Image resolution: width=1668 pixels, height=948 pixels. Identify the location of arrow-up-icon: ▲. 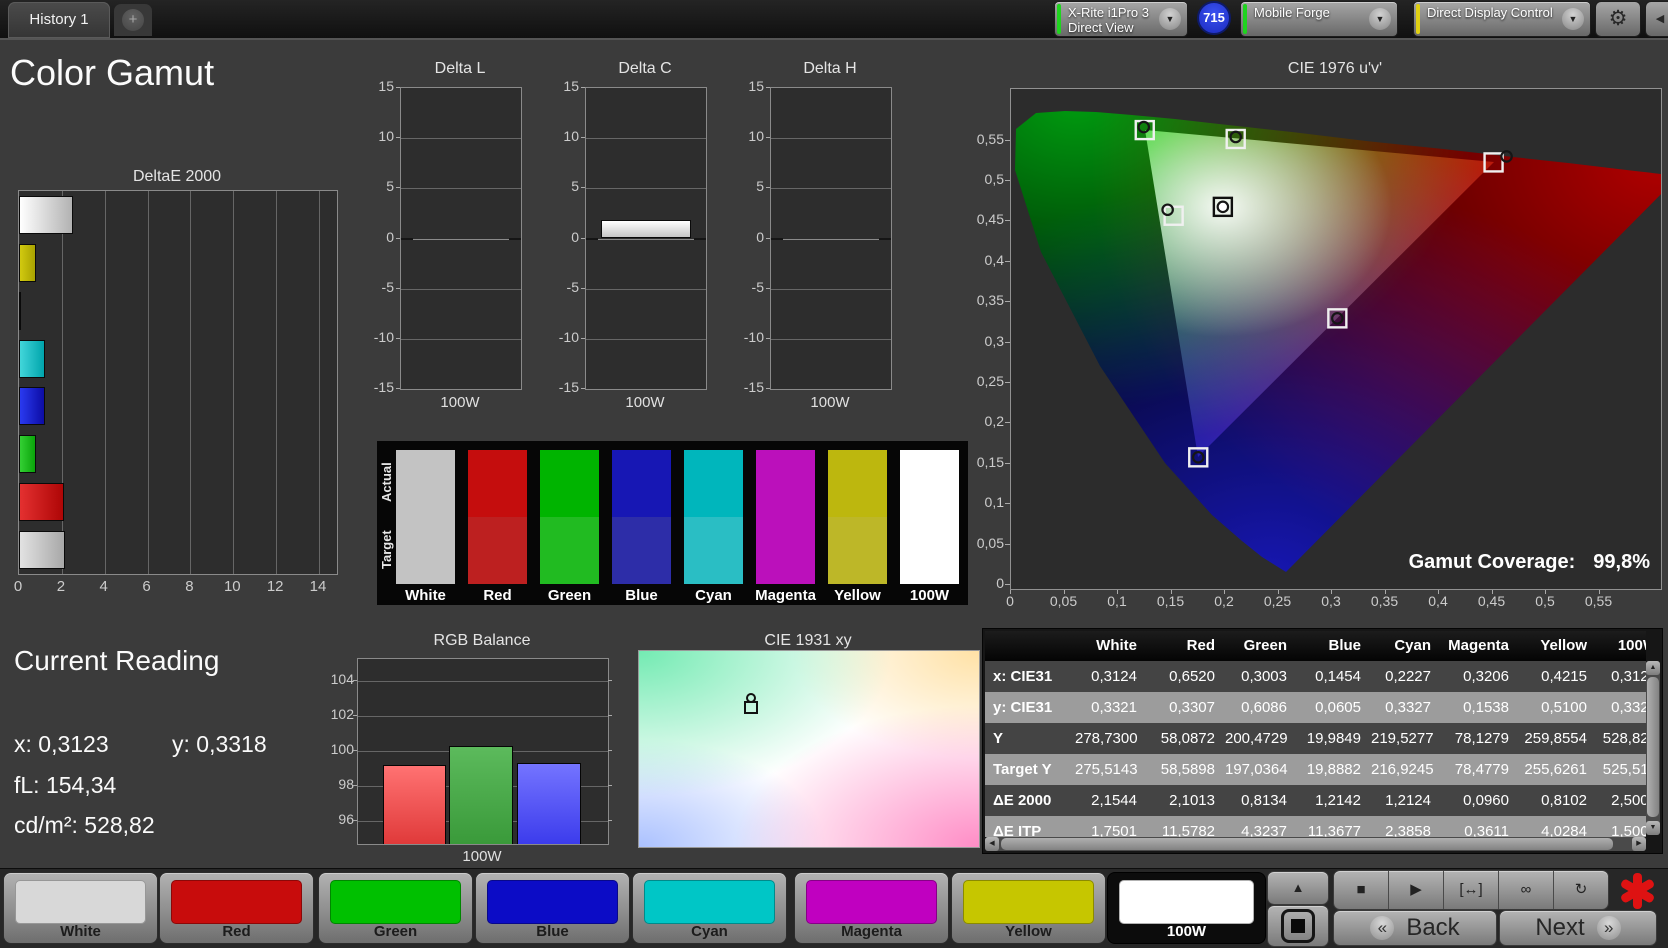
(1298, 887).